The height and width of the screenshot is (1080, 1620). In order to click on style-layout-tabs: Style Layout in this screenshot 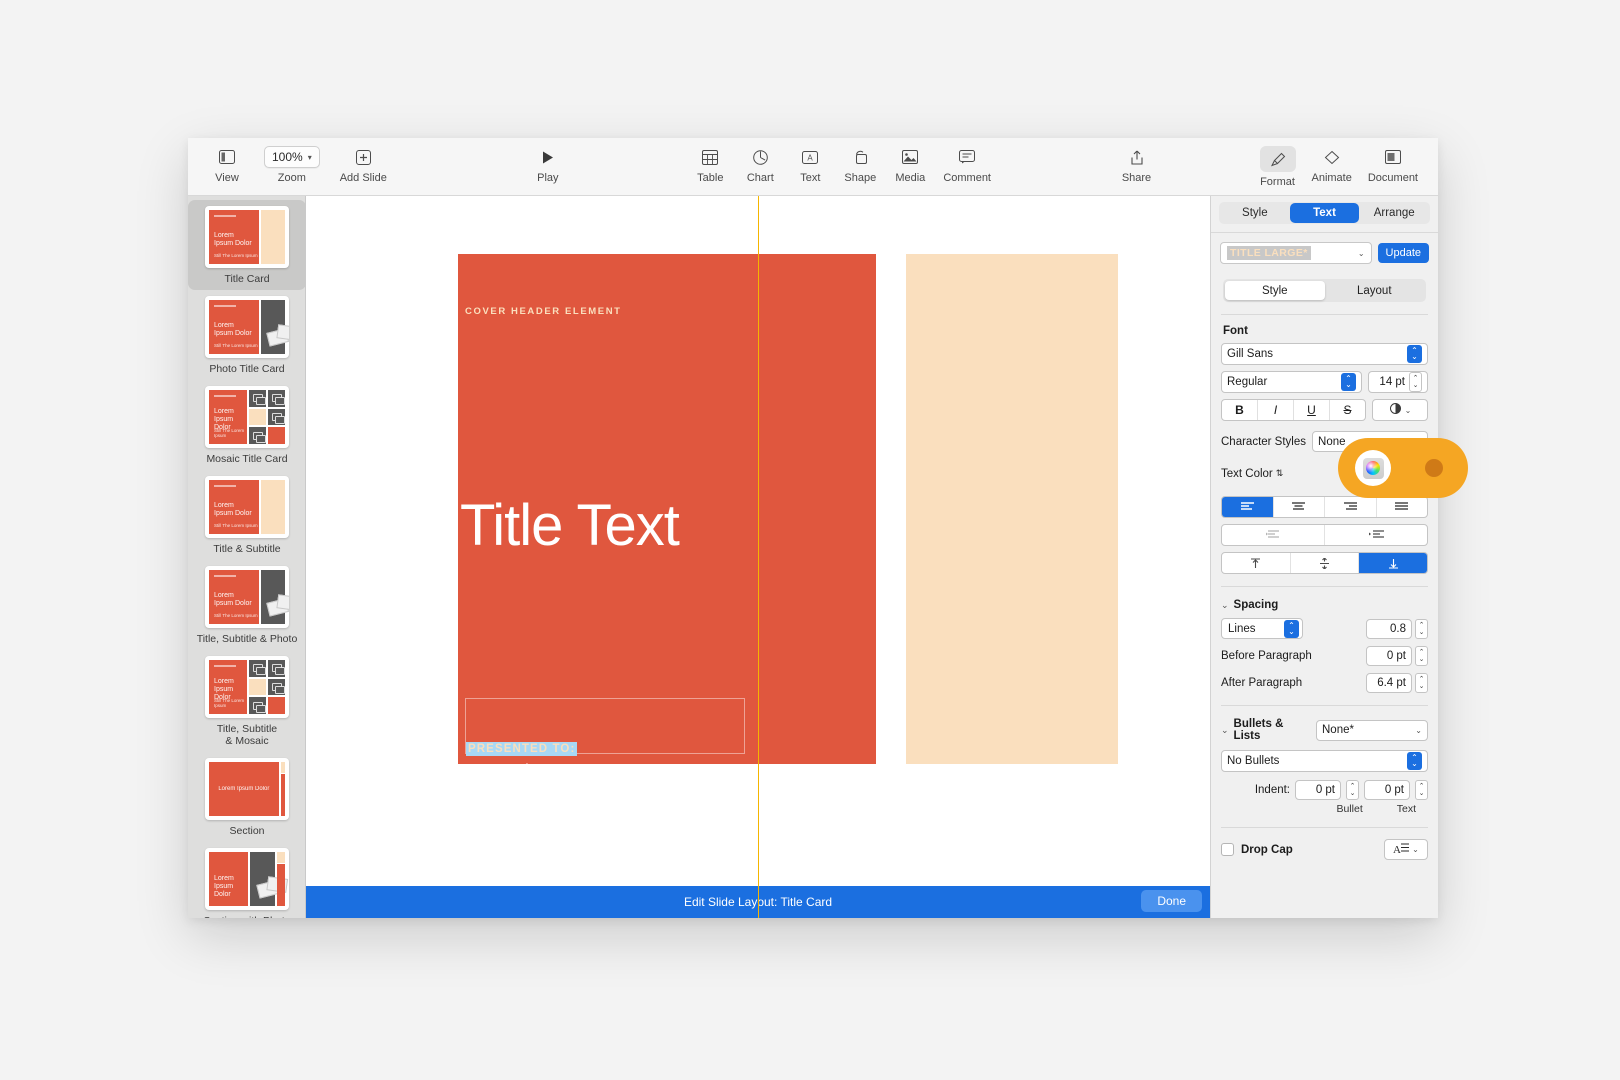, I will do `click(1324, 290)`.